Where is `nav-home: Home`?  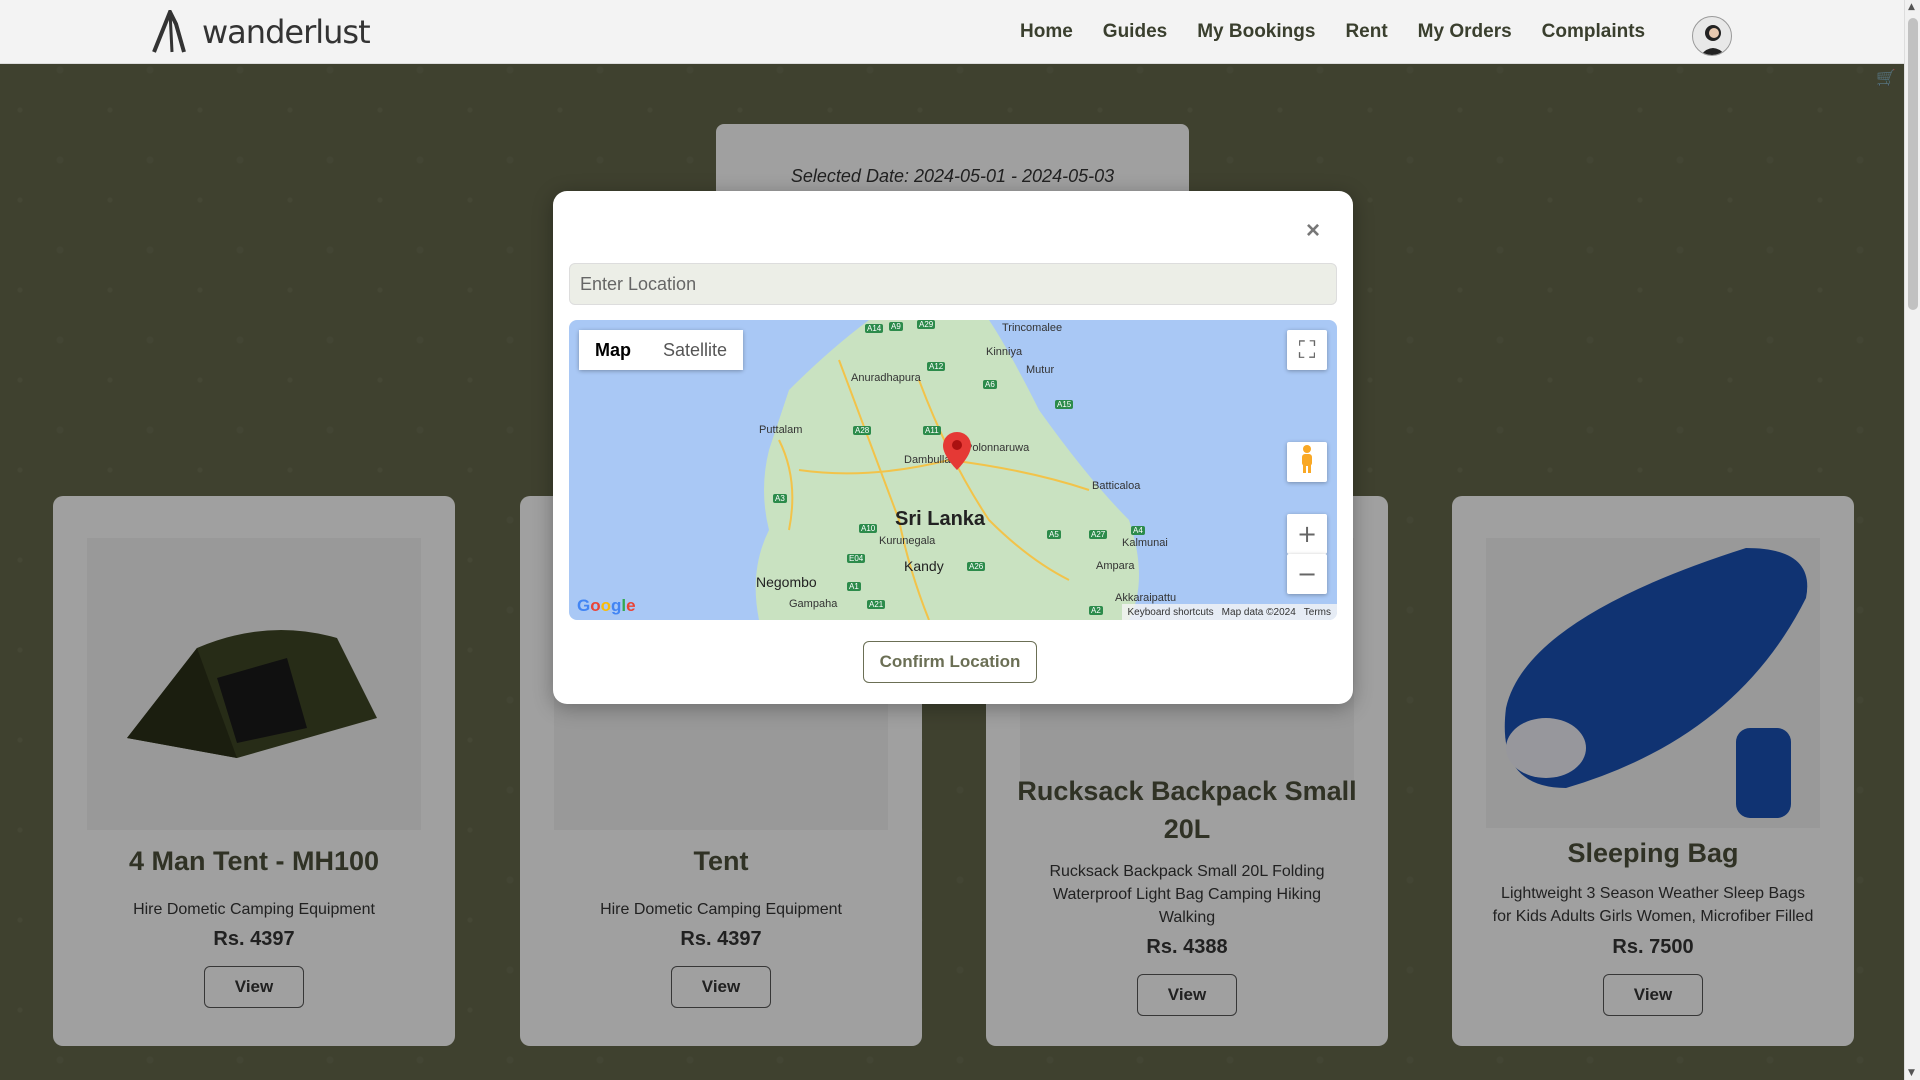
nav-home: Home is located at coordinates (1046, 32).